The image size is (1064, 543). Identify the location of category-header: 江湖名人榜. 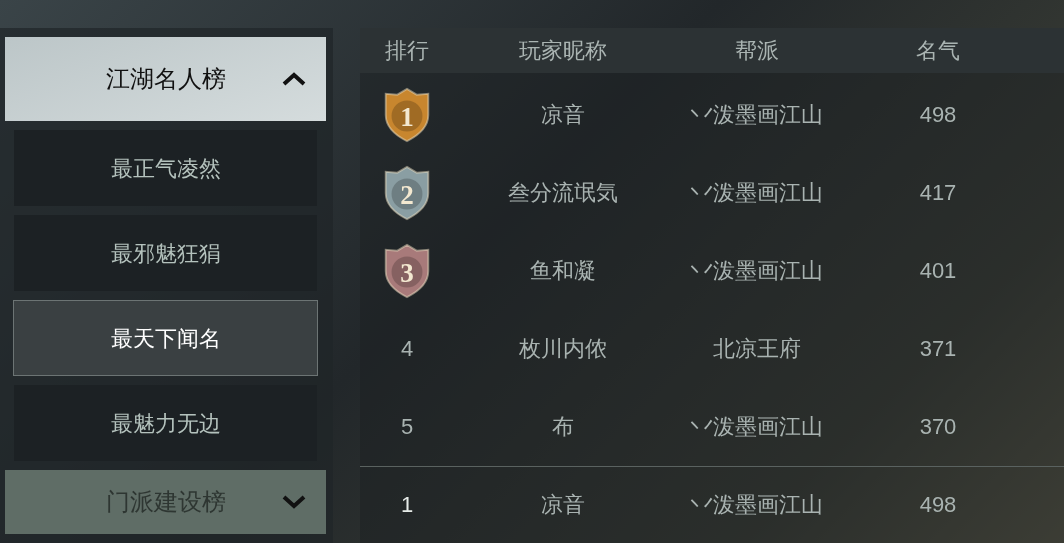
(165, 79).